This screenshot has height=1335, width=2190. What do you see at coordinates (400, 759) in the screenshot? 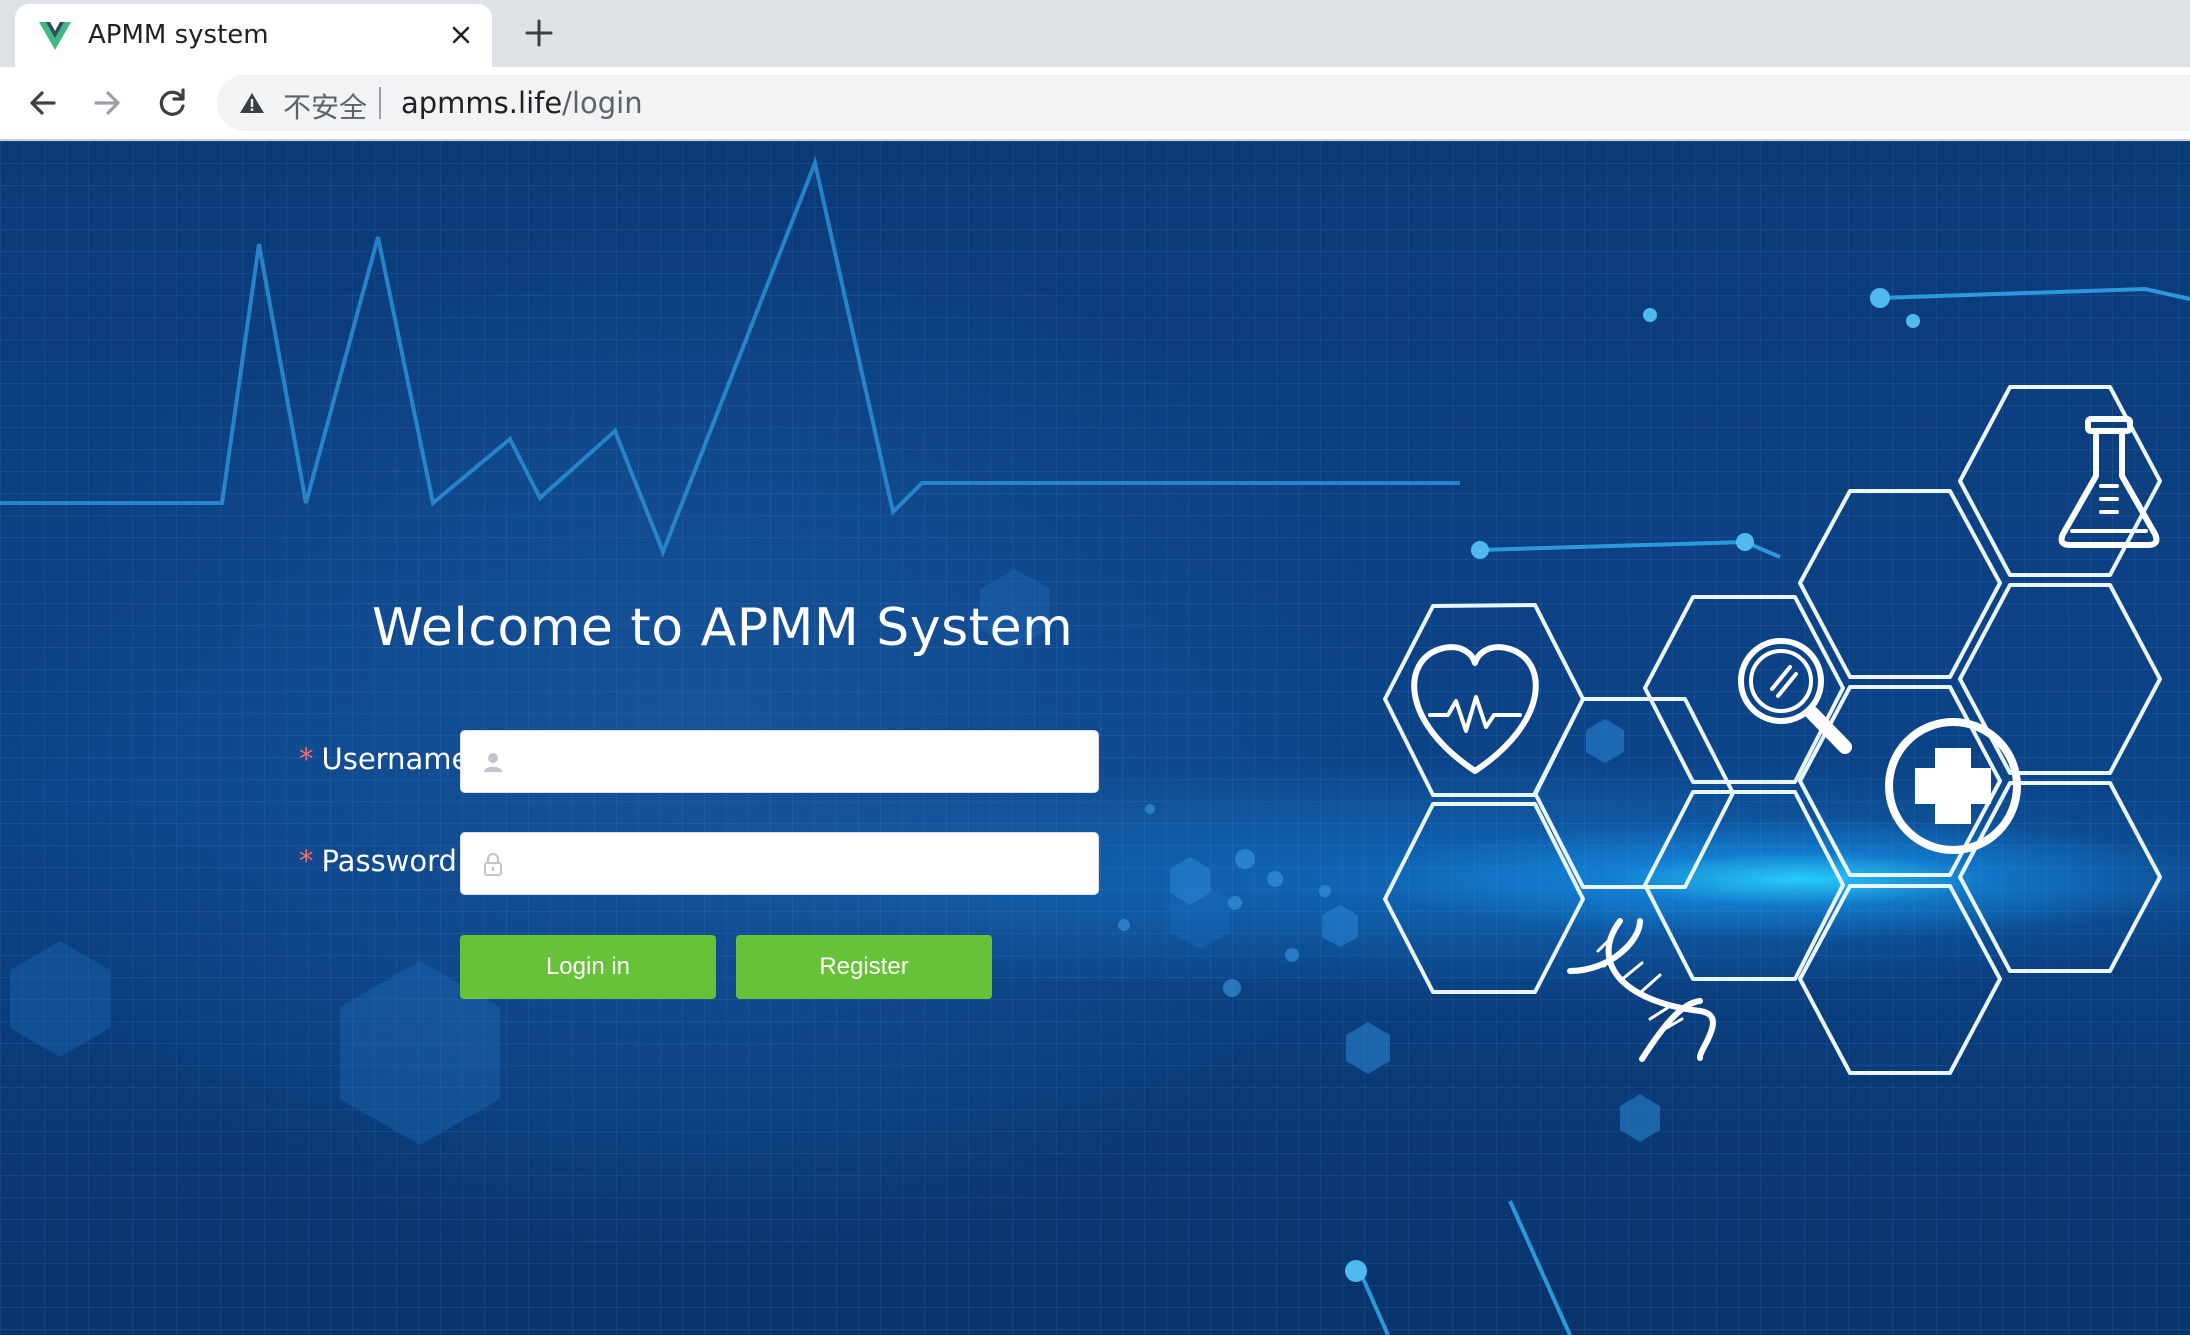
I see `username-label-text: Username:` at bounding box center [400, 759].